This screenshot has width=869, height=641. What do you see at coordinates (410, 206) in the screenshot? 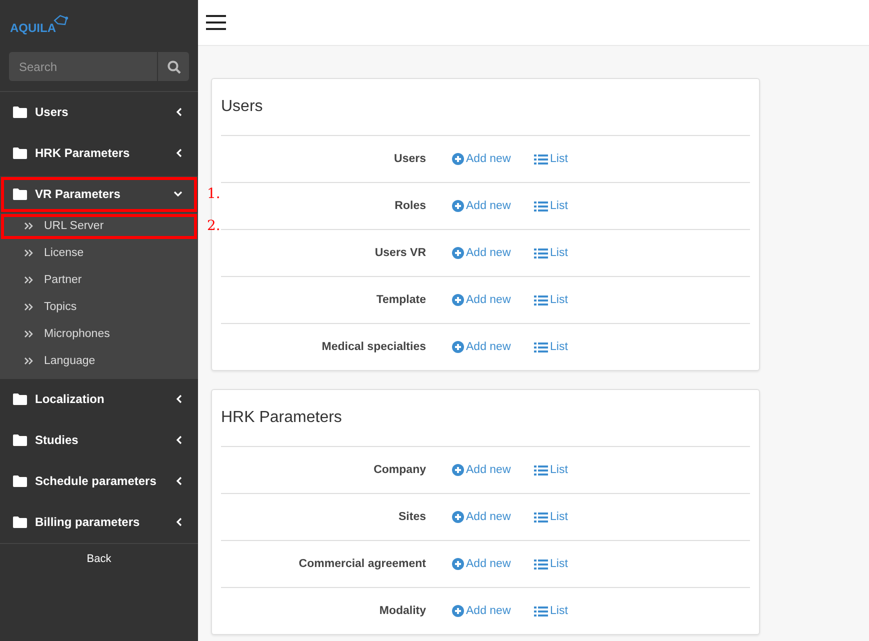
I see `row-label: Roles` at bounding box center [410, 206].